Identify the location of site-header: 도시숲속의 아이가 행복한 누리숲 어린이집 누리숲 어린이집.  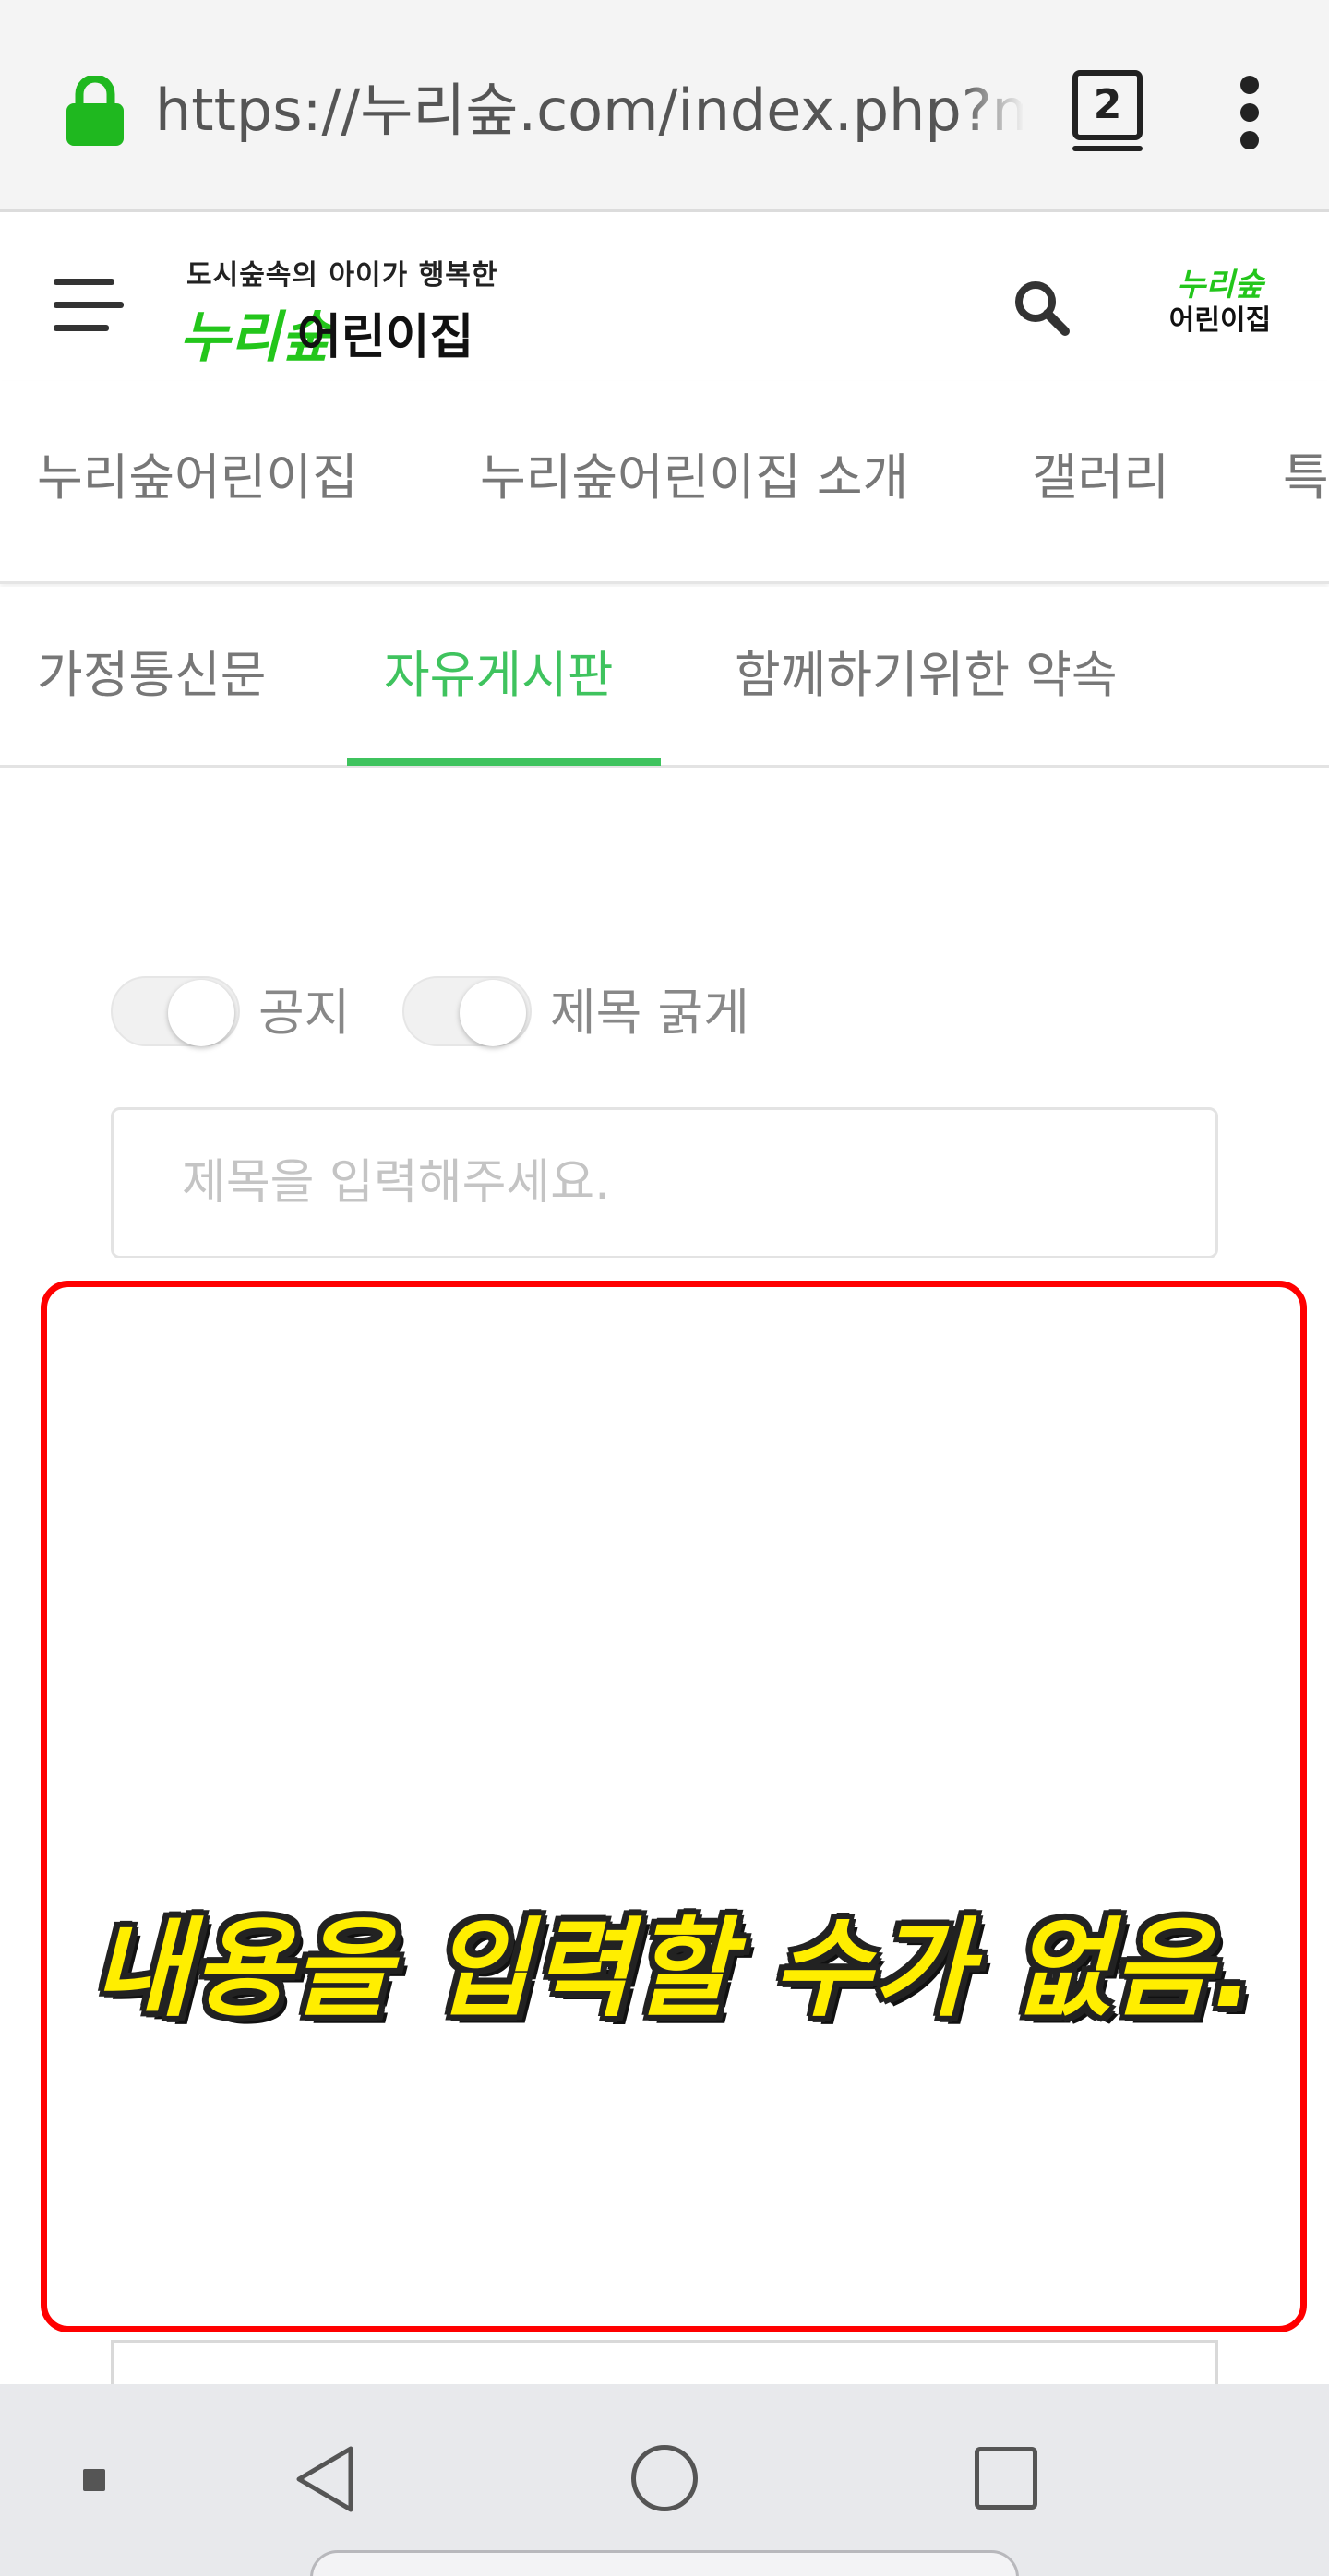
(665, 298).